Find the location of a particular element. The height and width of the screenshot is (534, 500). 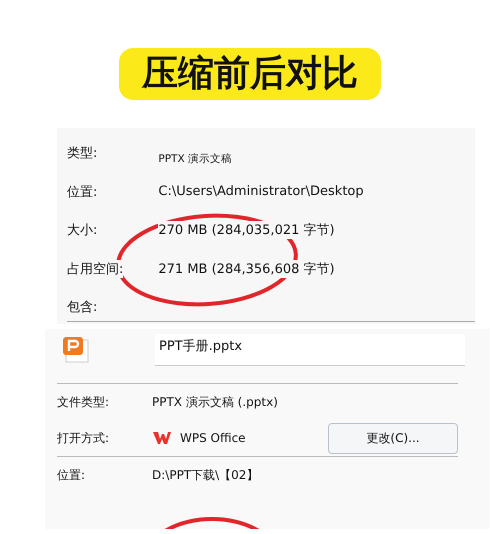

property-value: PPTX 演示文稿 is located at coordinates (195, 159).